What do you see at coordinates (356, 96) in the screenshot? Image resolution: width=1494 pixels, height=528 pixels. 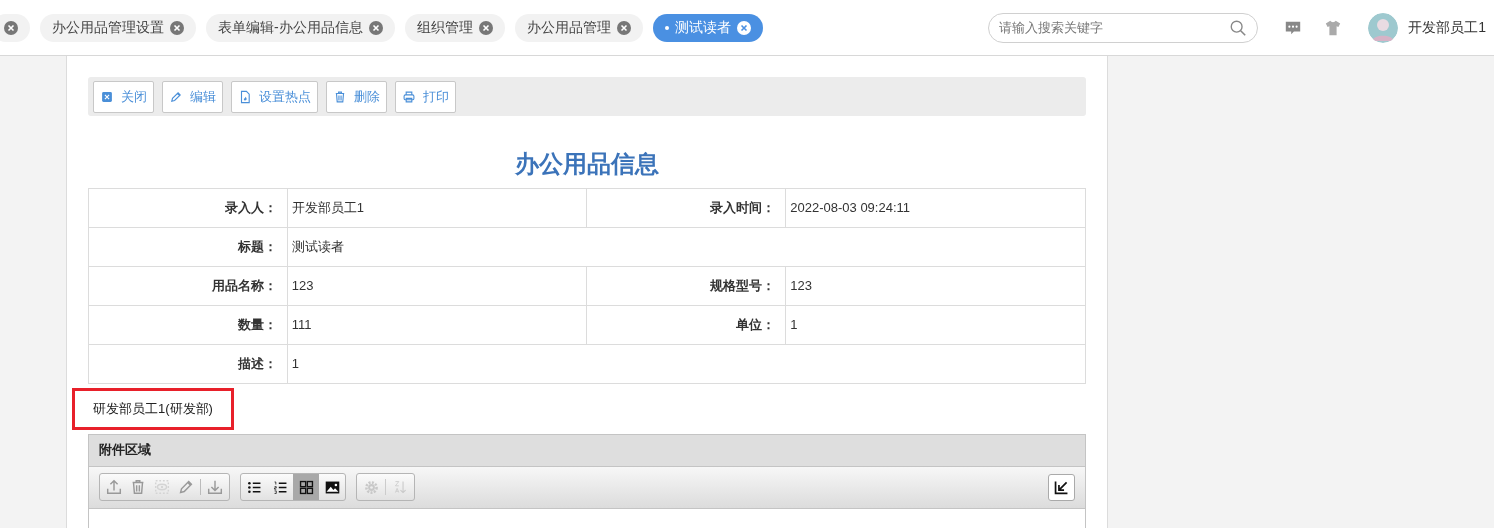 I see `toolbar-button: 删除` at bounding box center [356, 96].